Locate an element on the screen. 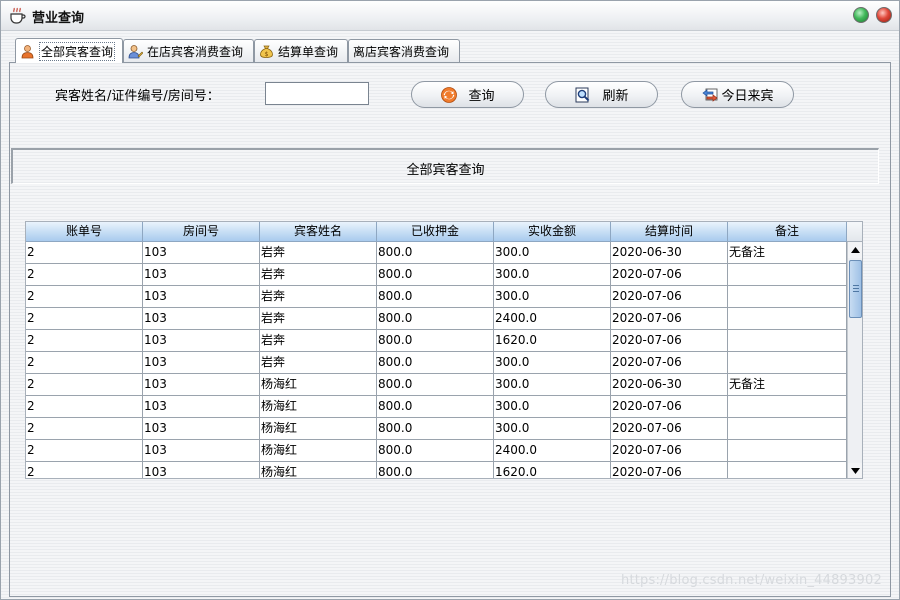  tab-in-house-consumption: 在店宾客消费查询 is located at coordinates (188, 50).